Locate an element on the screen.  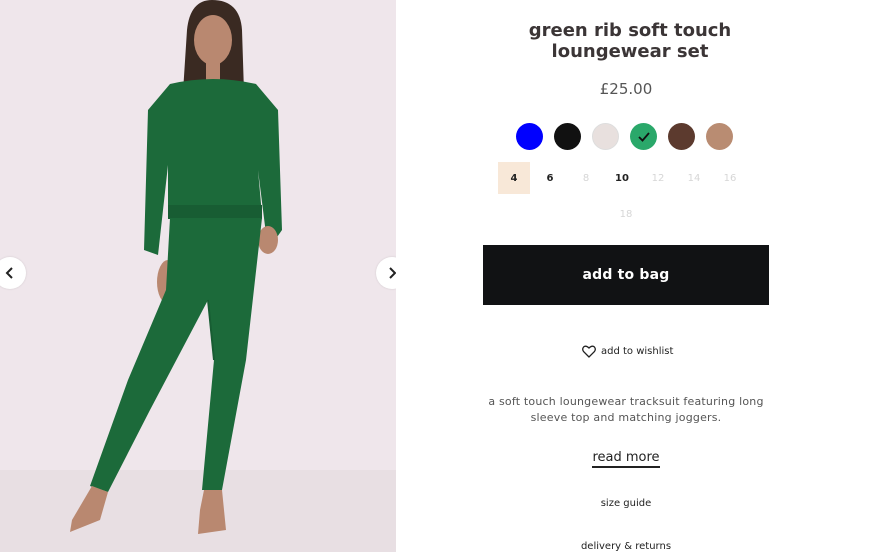
color-swatch-green is located at coordinates (643, 136).